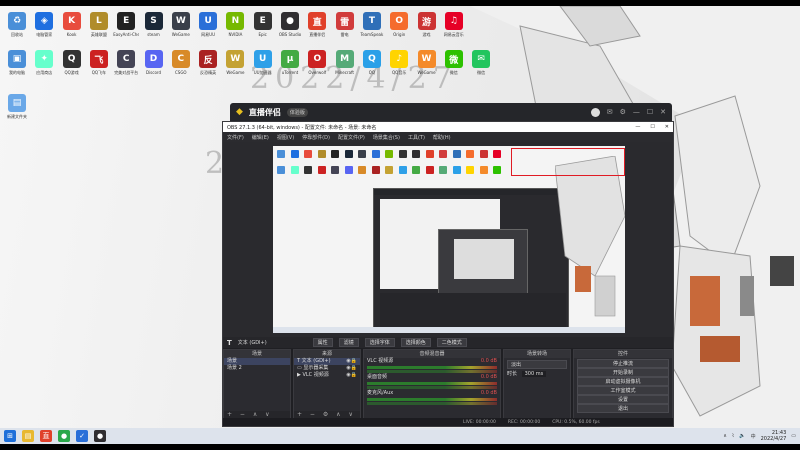 The height and width of the screenshot is (450, 800). Describe the element at coordinates (17, 72) in the screenshot. I see `desktop-icon-label: 我的电脑` at that location.